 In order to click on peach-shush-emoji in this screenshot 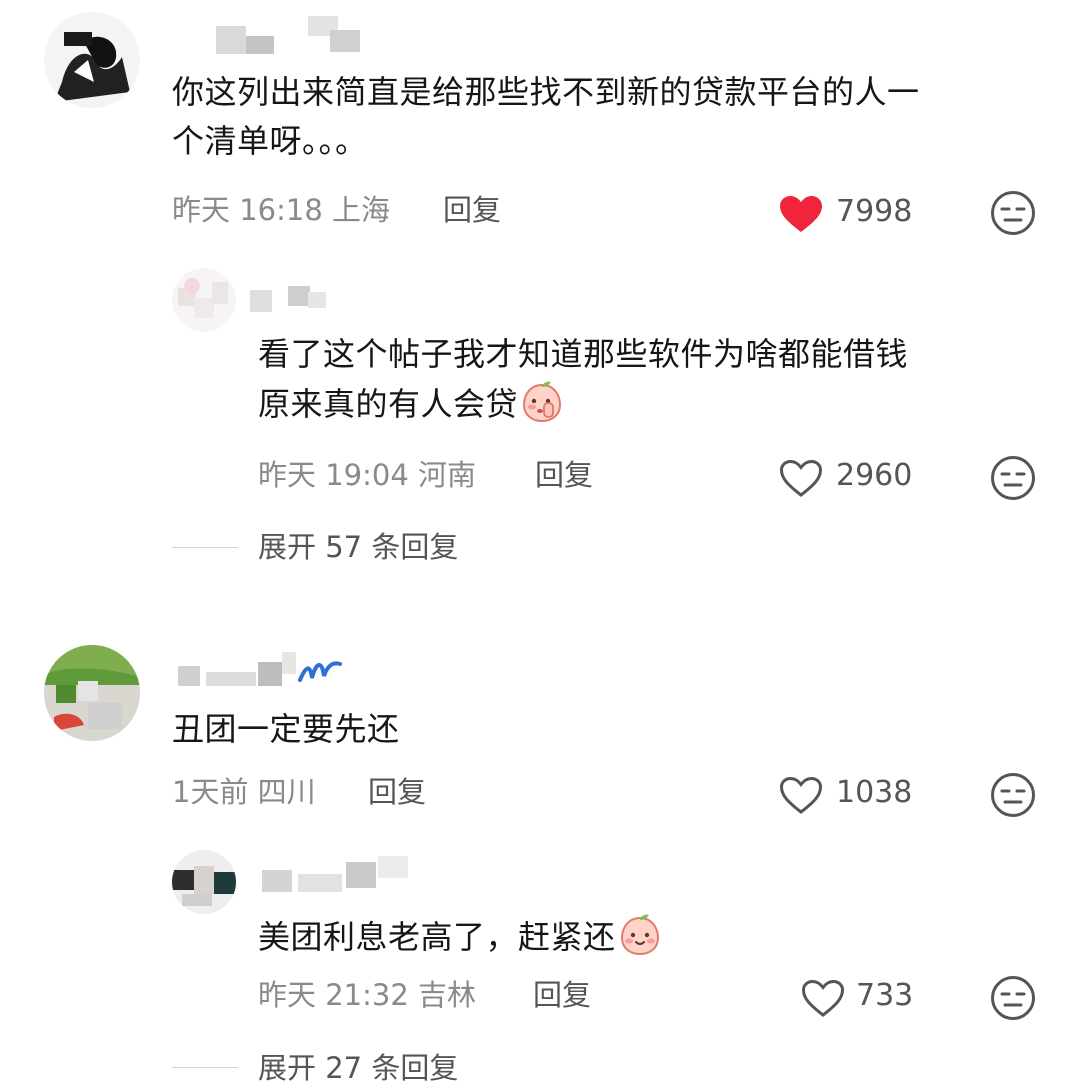, I will do `click(542, 402)`.